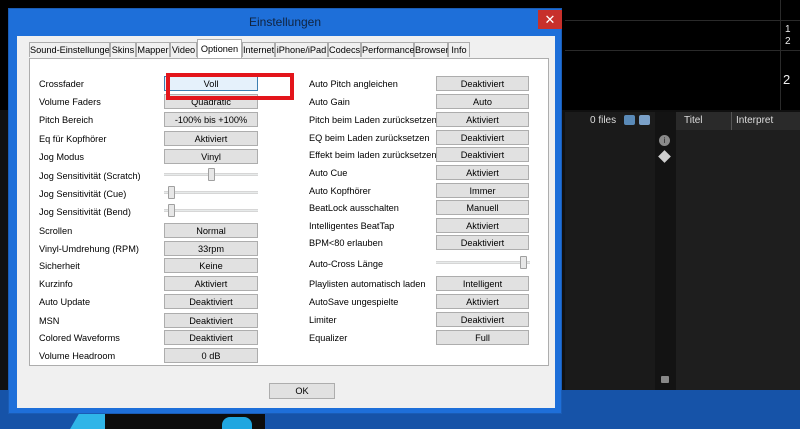  Describe the element at coordinates (353, 84) in the screenshot. I see `option-label: Auto Pitch angleichen` at that location.